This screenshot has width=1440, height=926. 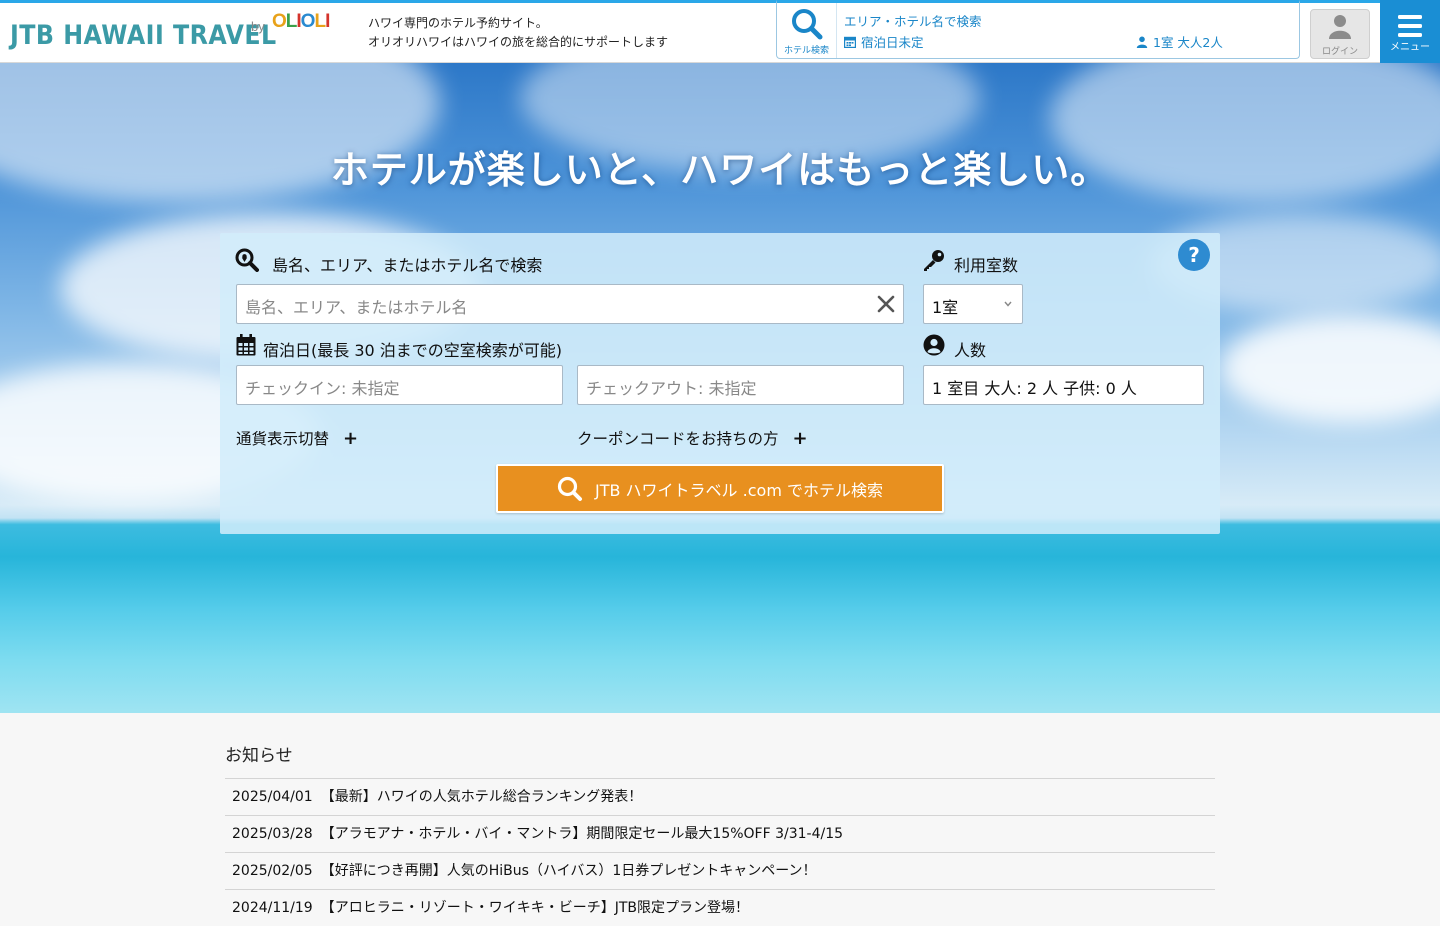 What do you see at coordinates (1188, 42) in the screenshot?
I see `header-search-guests-text: 1室 大人2人` at bounding box center [1188, 42].